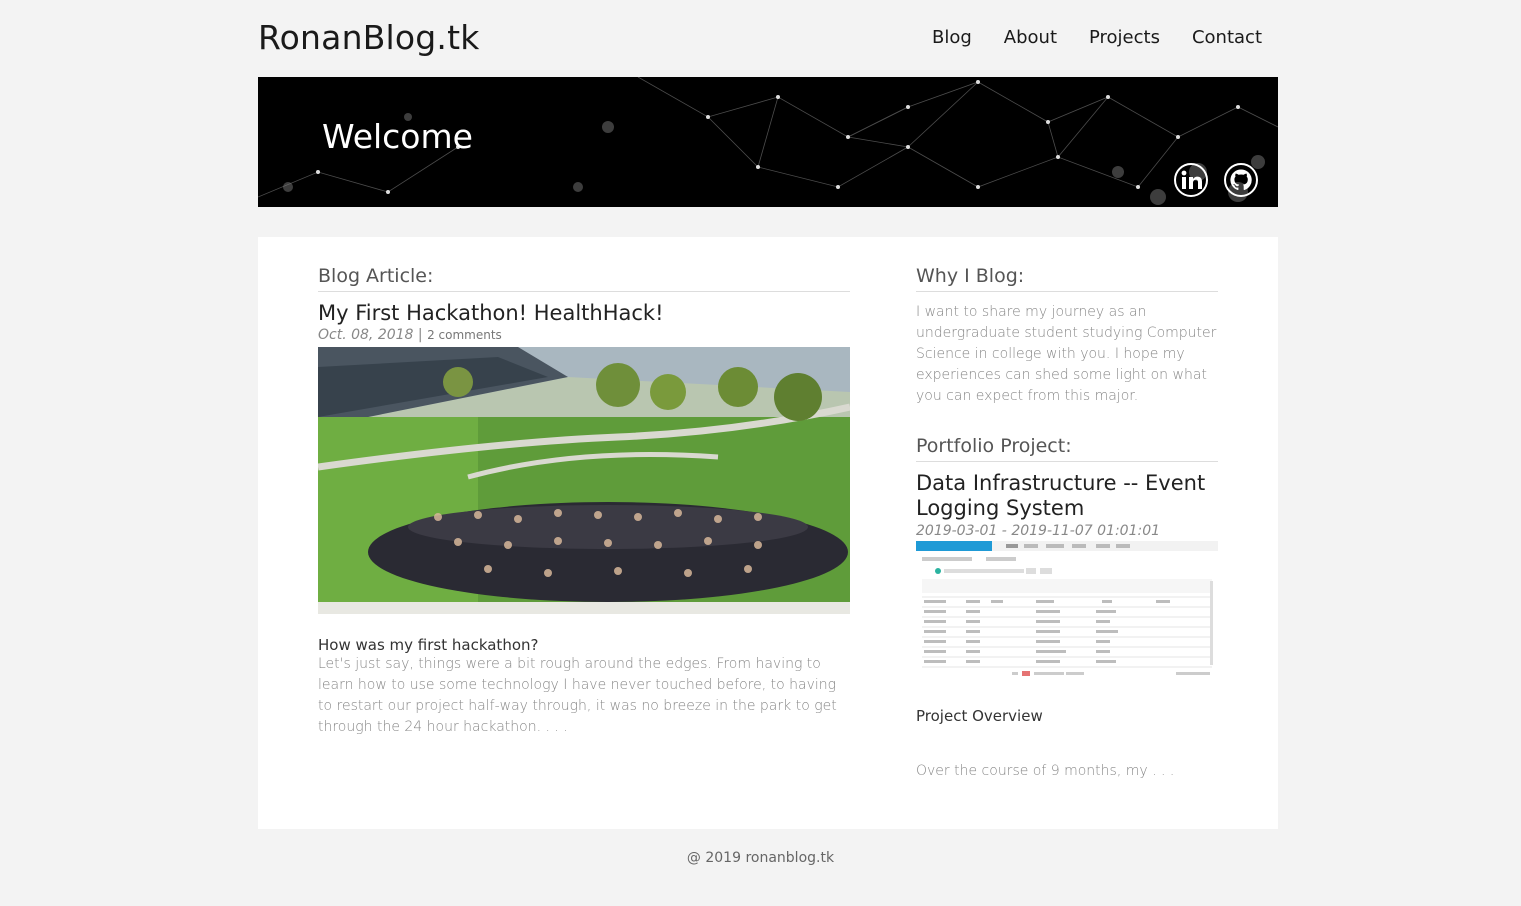 Image resolution: width=1521 pixels, height=906 pixels. Describe the element at coordinates (584, 480) in the screenshot. I see `hackathon-group-photo` at that location.